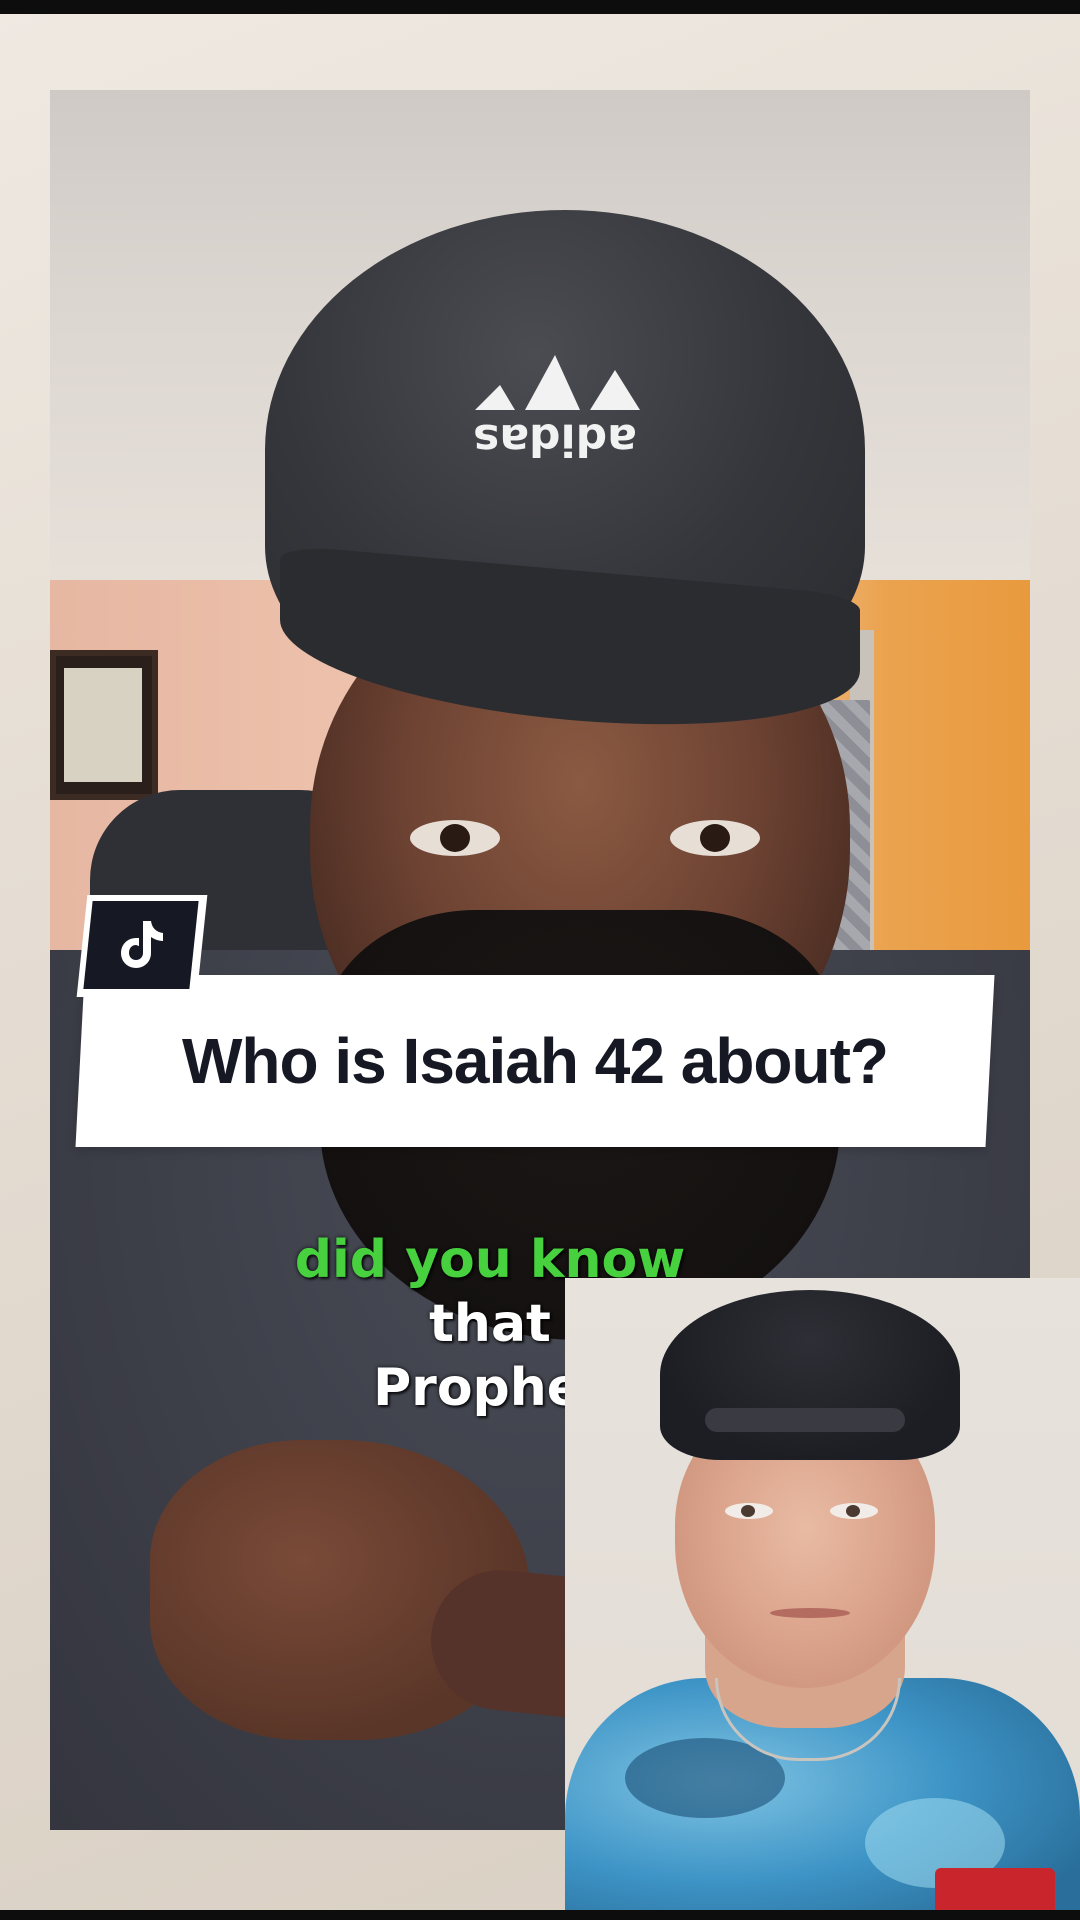  What do you see at coordinates (540, 1915) in the screenshot?
I see `bottom-bar` at bounding box center [540, 1915].